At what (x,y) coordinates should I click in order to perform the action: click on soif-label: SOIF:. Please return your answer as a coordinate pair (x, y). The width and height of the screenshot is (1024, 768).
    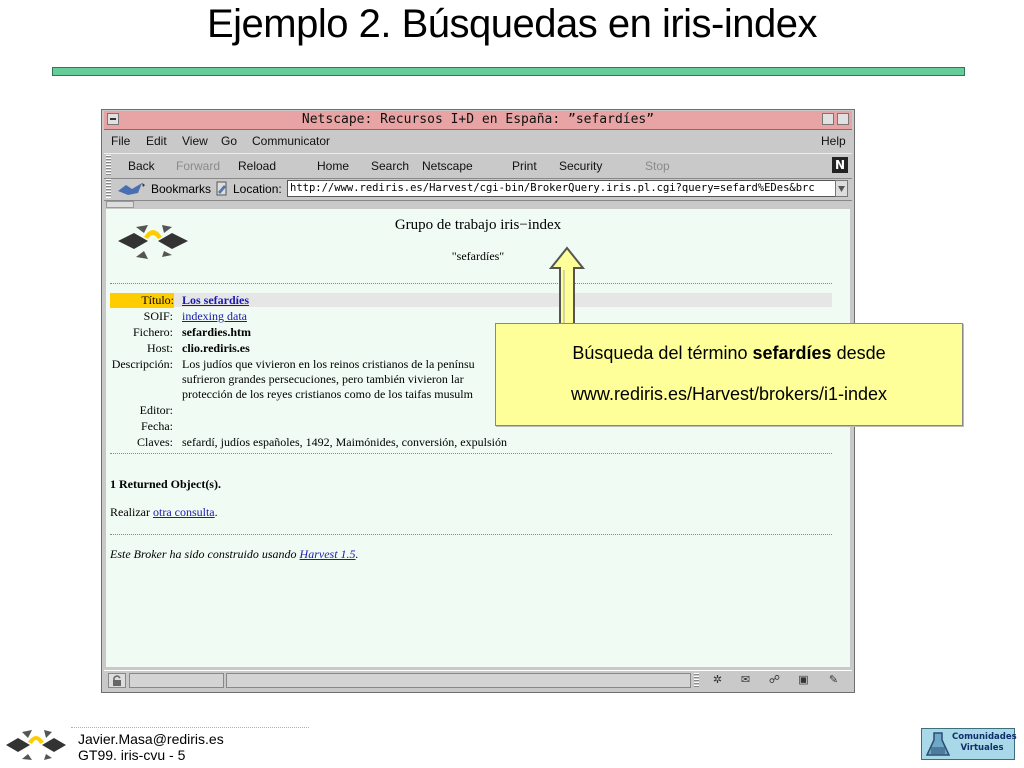
    Looking at the image, I should click on (158, 316).